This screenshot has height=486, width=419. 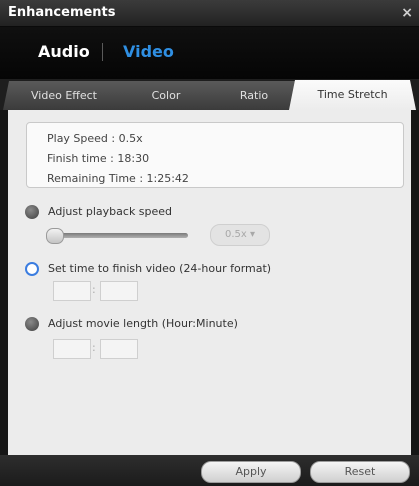 I want to click on tab-video-effect: Video Effect, so click(x=64, y=95).